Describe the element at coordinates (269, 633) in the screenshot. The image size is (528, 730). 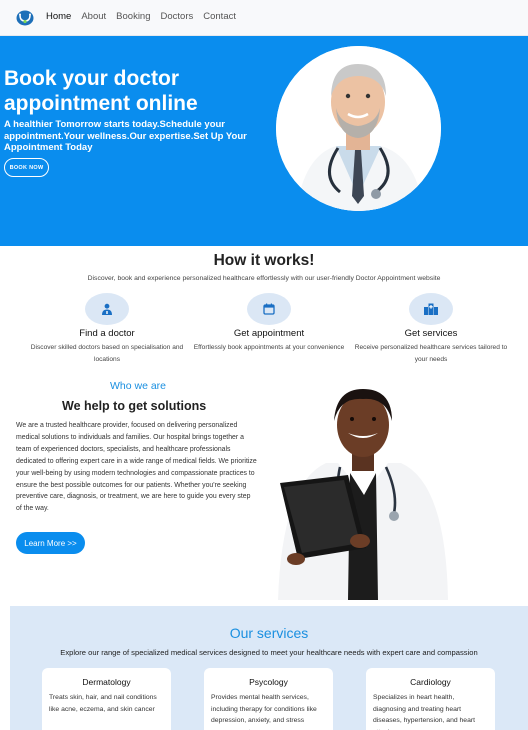
I see `services-title: Our services` at that location.